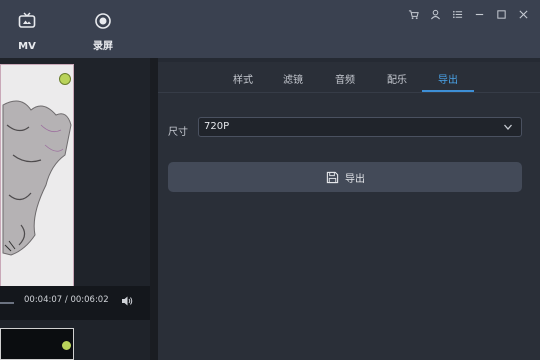 The image size is (540, 360). I want to click on close-button, so click(523, 14).